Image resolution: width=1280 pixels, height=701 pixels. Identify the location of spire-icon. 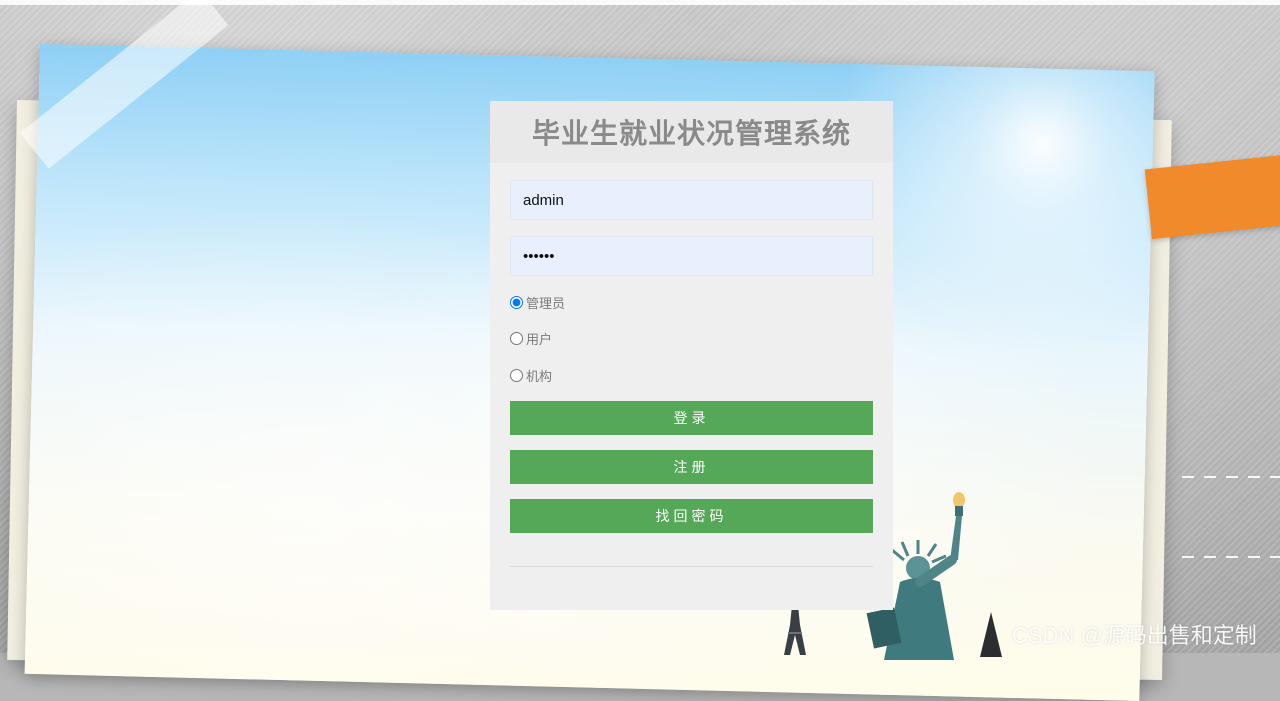
(991, 634).